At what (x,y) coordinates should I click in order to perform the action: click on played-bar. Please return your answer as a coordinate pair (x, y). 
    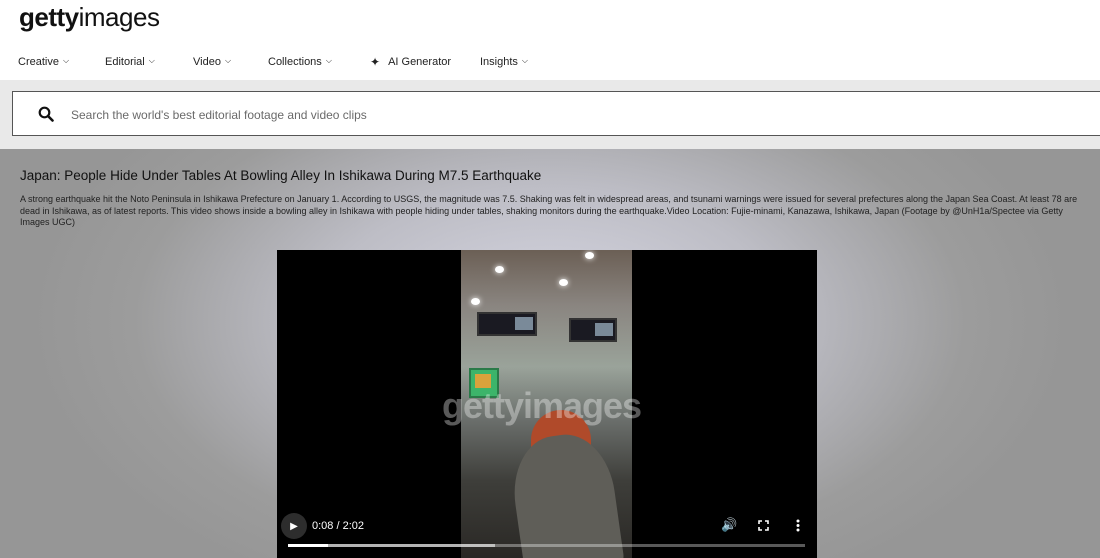
    Looking at the image, I should click on (308, 545).